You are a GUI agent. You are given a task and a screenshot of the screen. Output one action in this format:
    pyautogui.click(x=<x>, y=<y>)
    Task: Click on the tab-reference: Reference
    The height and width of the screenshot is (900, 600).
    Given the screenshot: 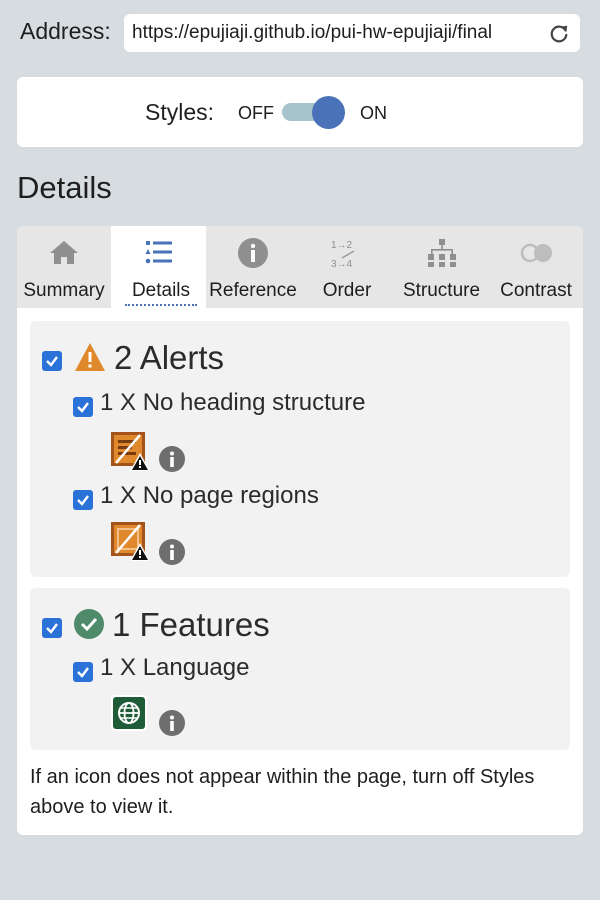 What is the action you would take?
    pyautogui.click(x=253, y=267)
    